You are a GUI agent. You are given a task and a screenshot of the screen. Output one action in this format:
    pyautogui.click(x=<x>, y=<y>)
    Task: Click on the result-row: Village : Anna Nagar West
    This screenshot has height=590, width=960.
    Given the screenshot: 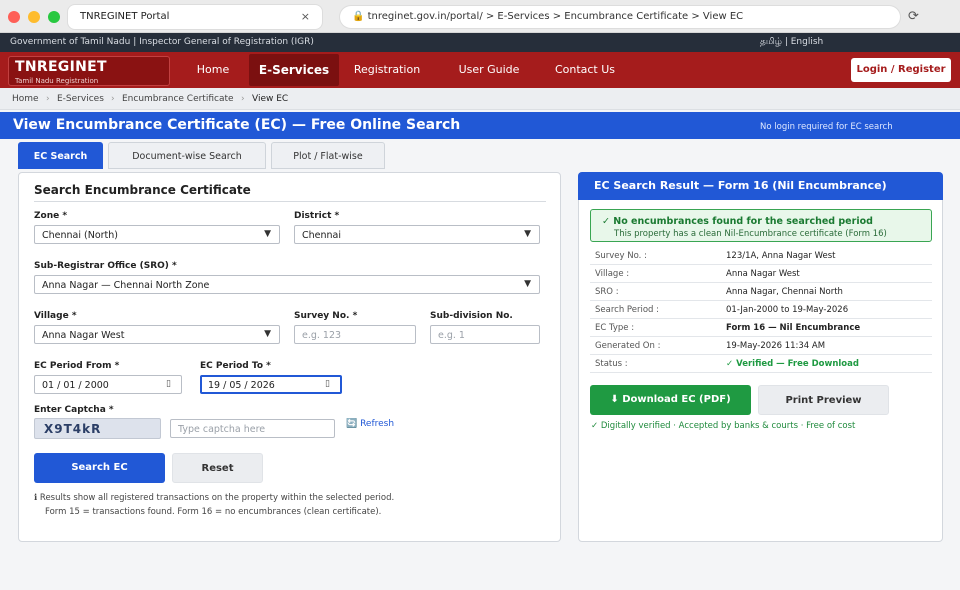 What is the action you would take?
    pyautogui.click(x=761, y=274)
    